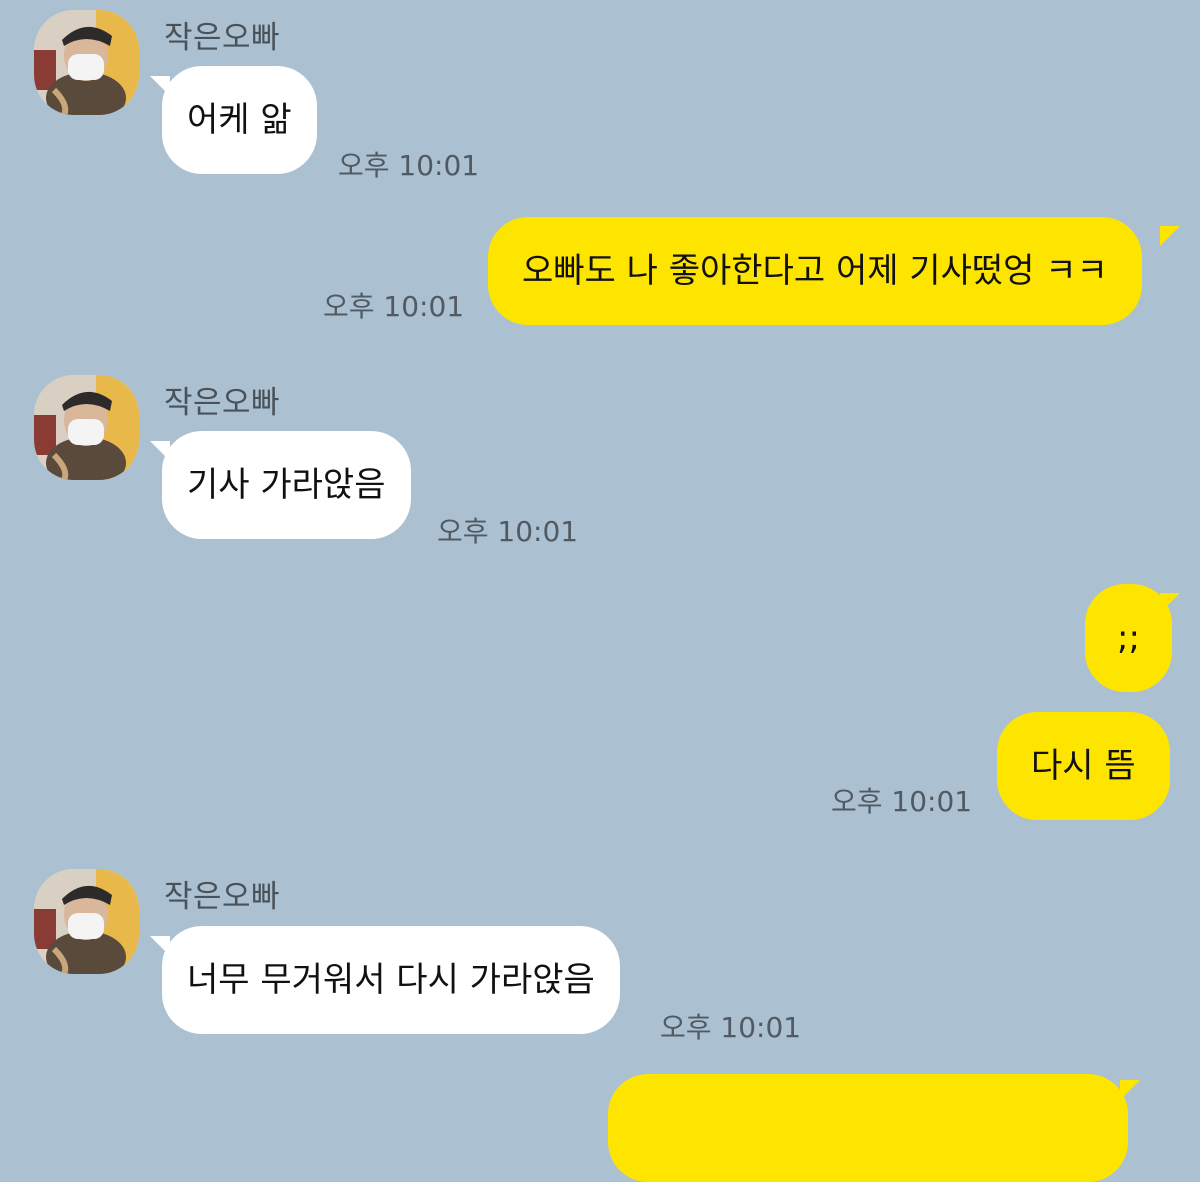 Image resolution: width=1200 pixels, height=1182 pixels. I want to click on outgoing-message-bubble: 다시 뜸, so click(1083, 766).